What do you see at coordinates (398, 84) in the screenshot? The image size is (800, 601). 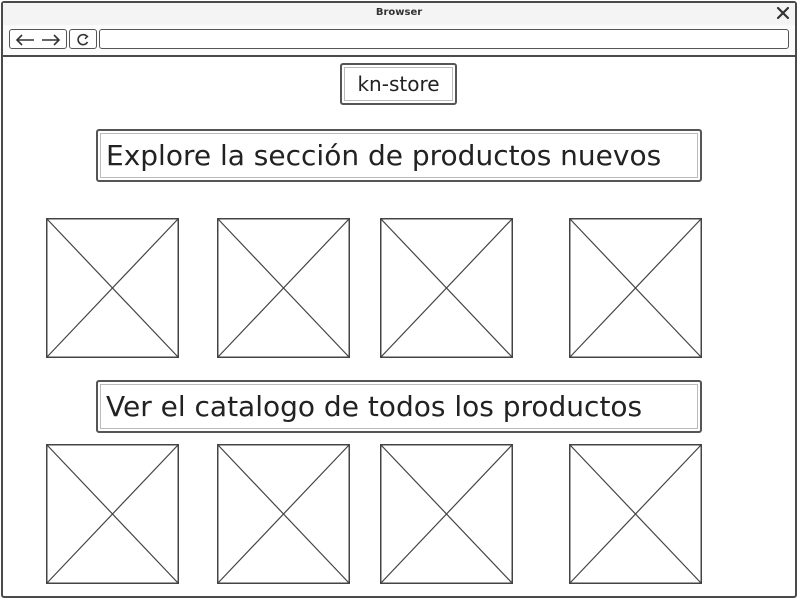 I see `store-title: kn-store` at bounding box center [398, 84].